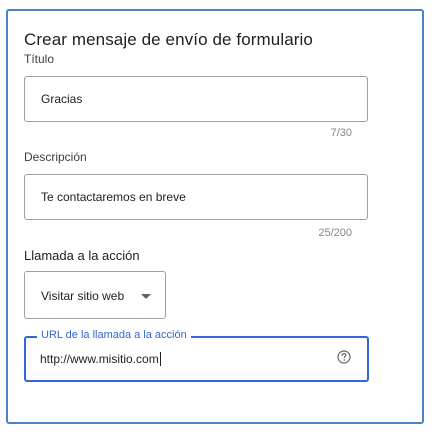  I want to click on cta-url-value: http://www.misitio.com, so click(100, 359).